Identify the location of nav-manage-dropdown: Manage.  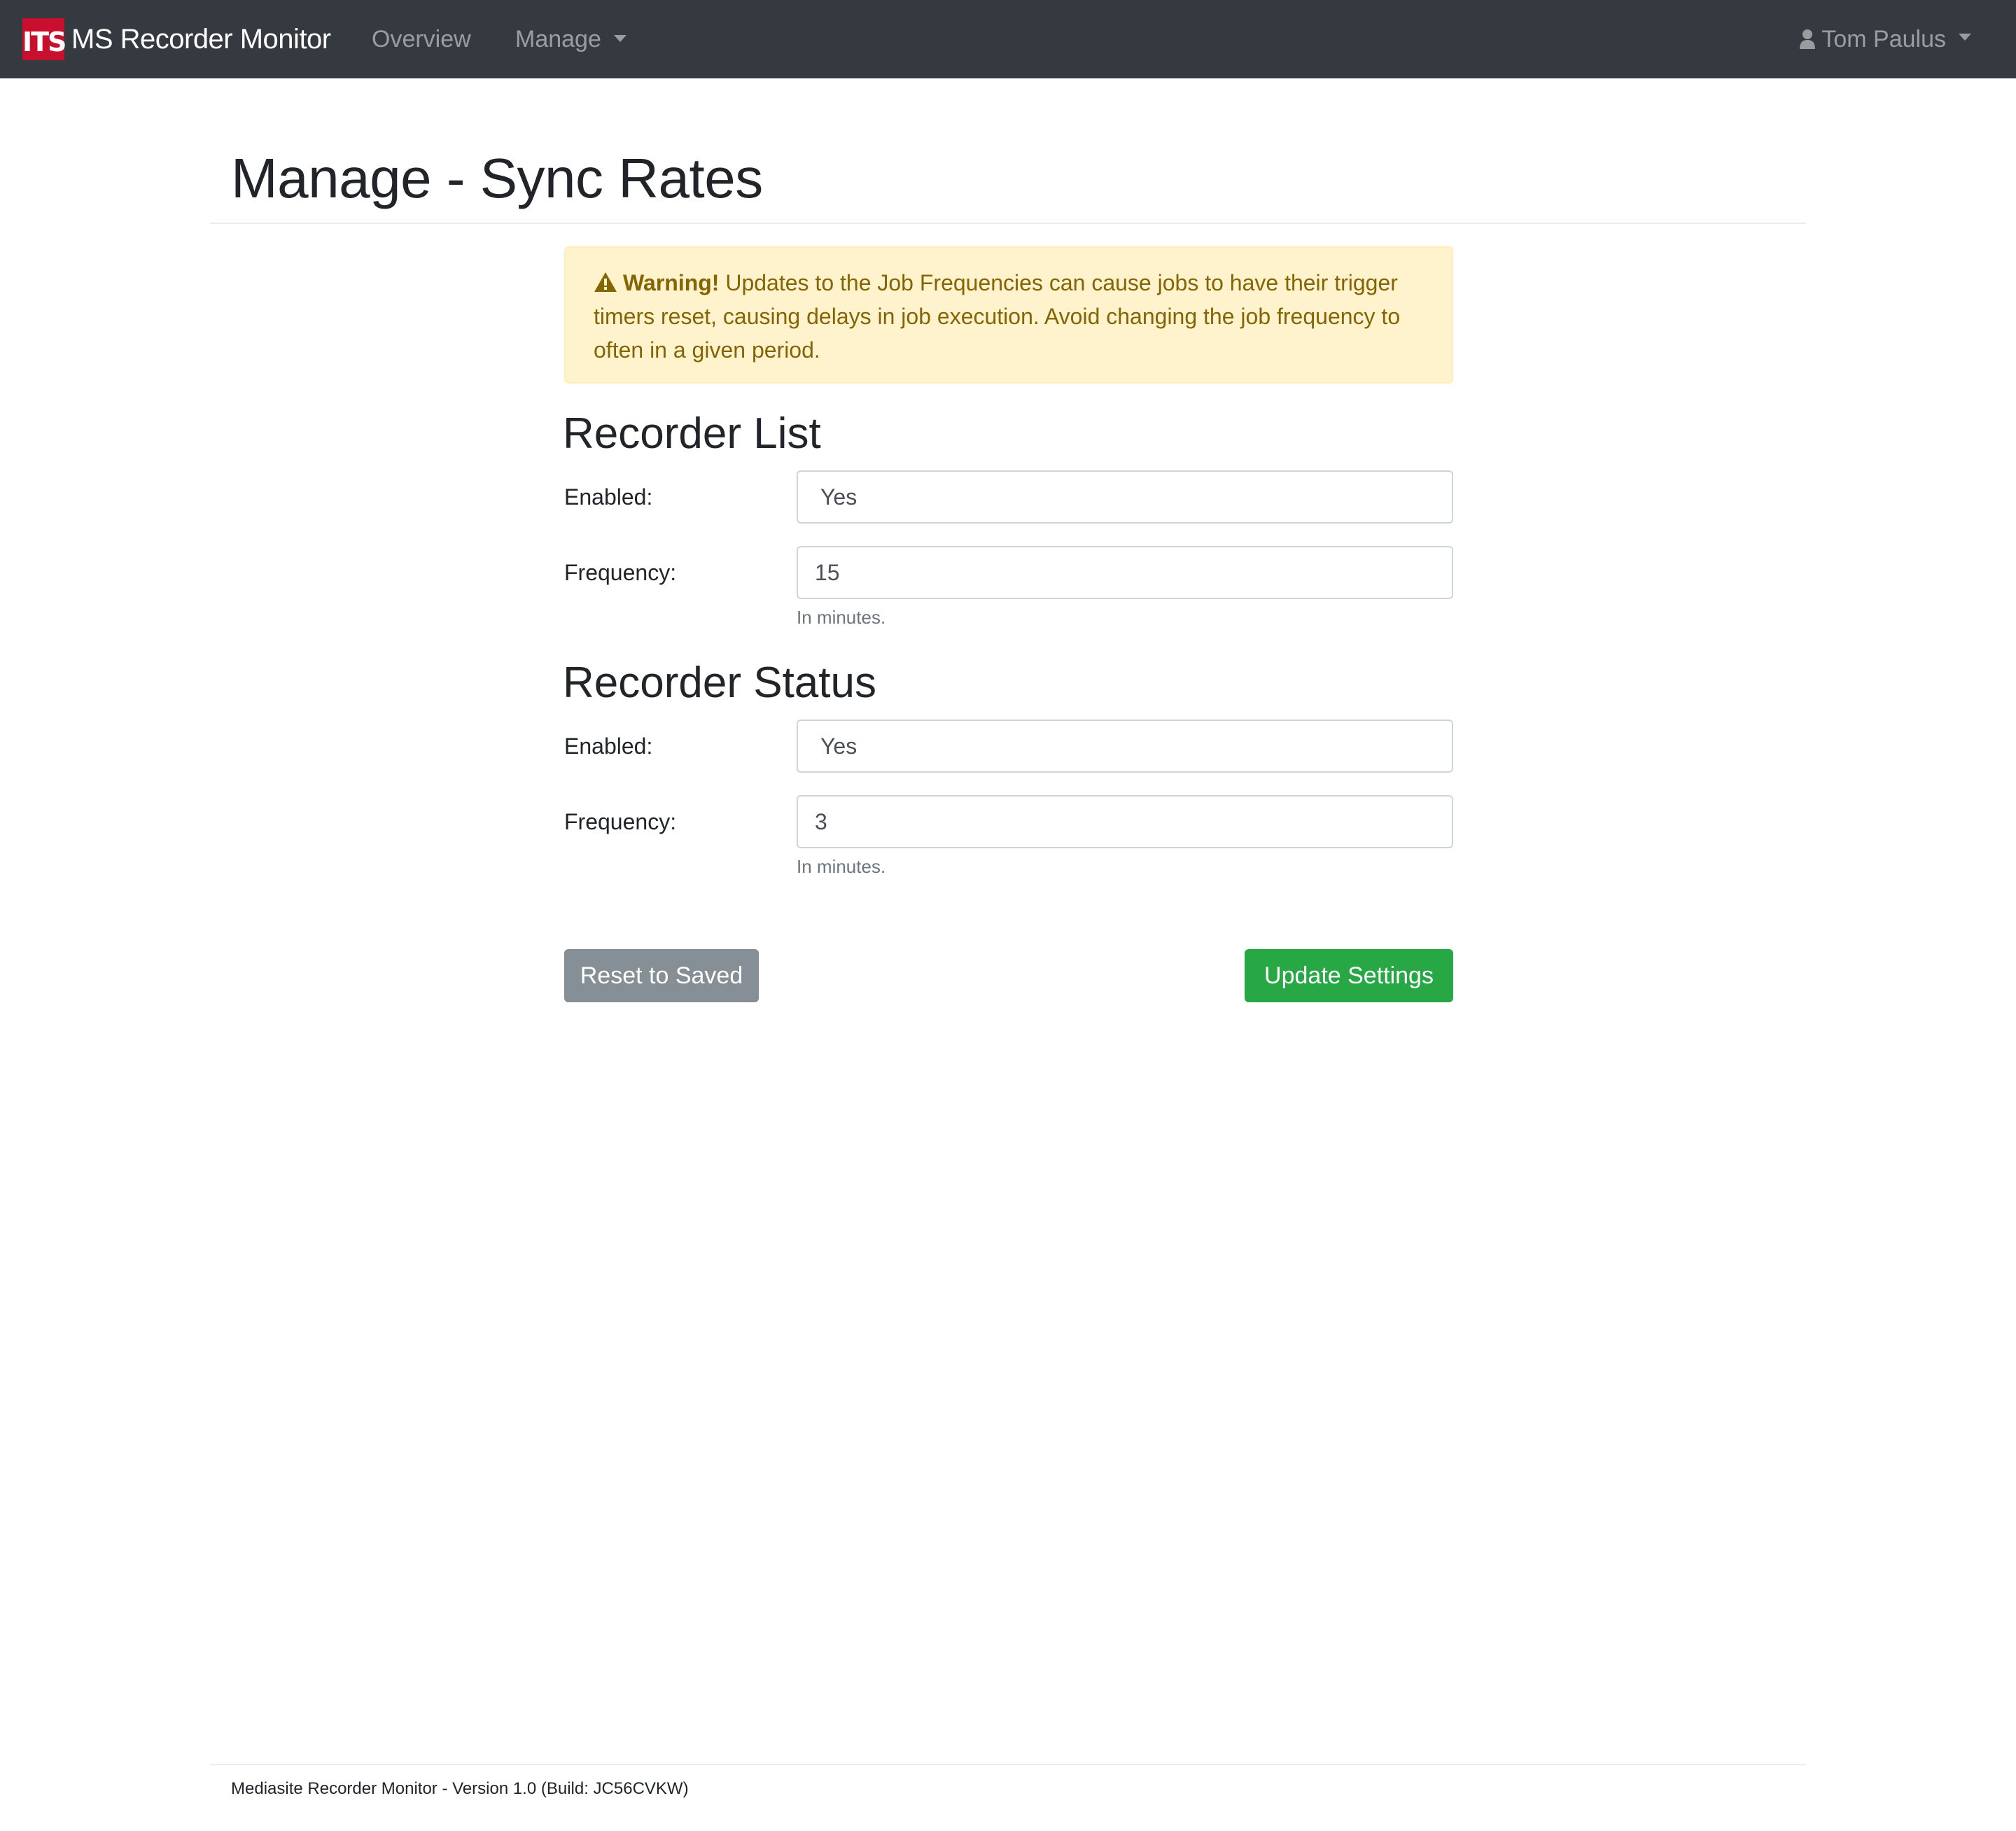
(570, 39).